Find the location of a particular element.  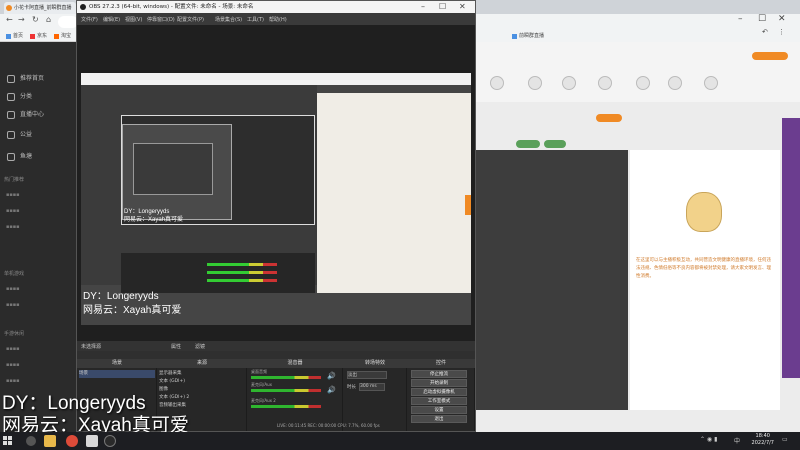

studio-mode-button: 工作室模式 is located at coordinates (439, 401).